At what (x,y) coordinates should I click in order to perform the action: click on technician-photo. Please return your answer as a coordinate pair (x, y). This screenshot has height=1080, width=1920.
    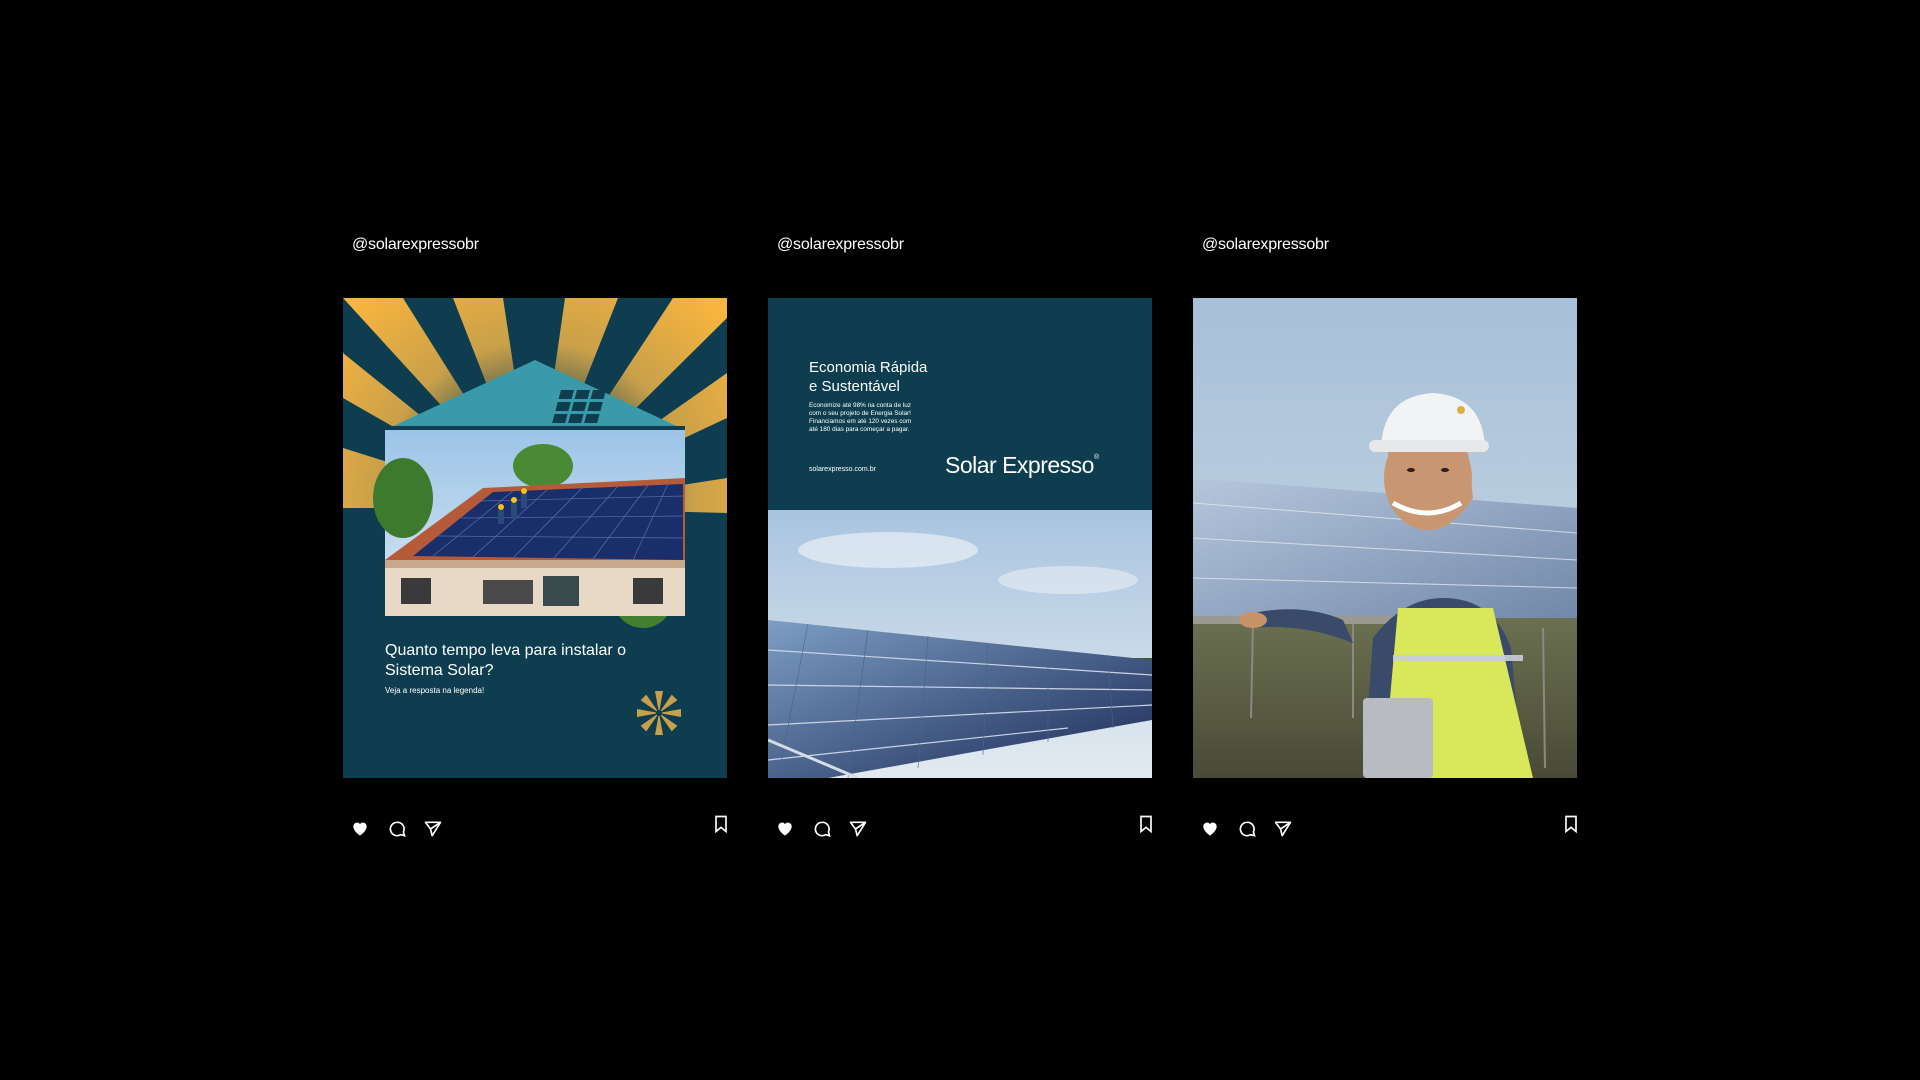
    Looking at the image, I should click on (1385, 538).